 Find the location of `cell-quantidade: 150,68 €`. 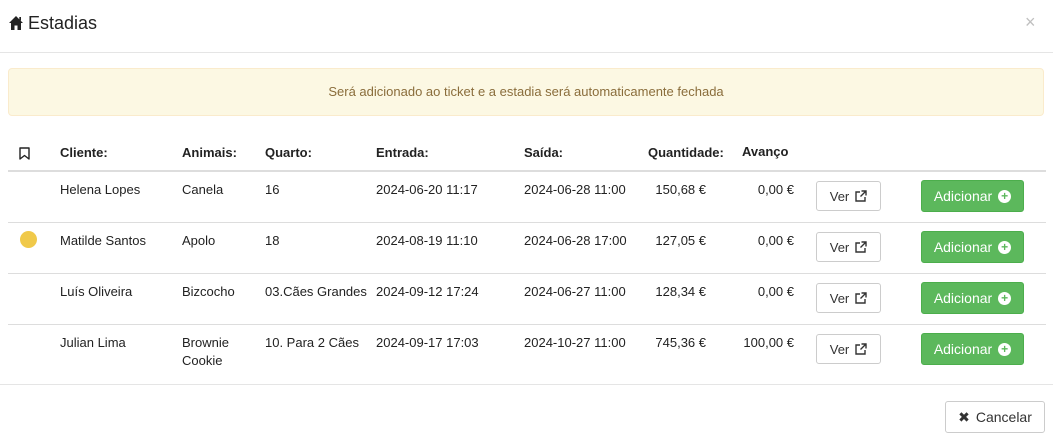

cell-quantidade: 150,68 € is located at coordinates (680, 189).